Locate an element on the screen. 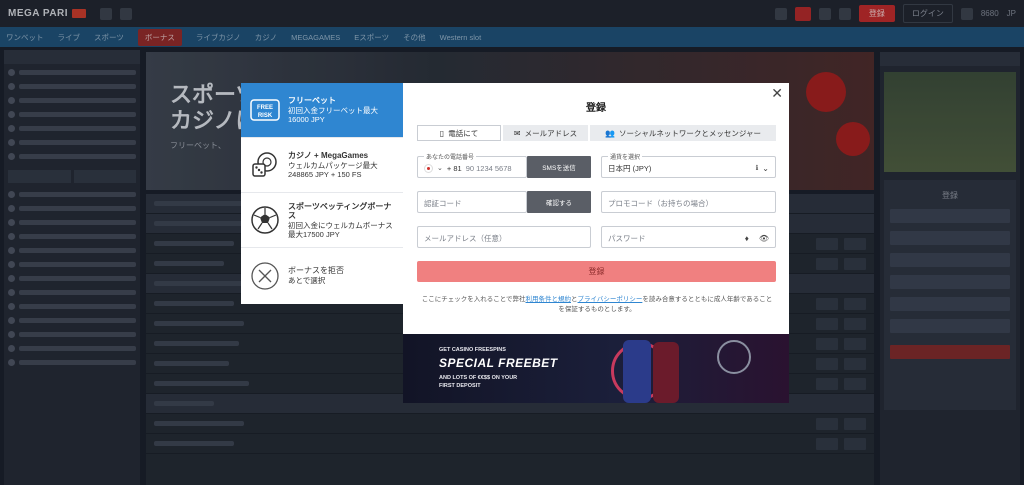  users-icon: 👥 is located at coordinates (610, 133).